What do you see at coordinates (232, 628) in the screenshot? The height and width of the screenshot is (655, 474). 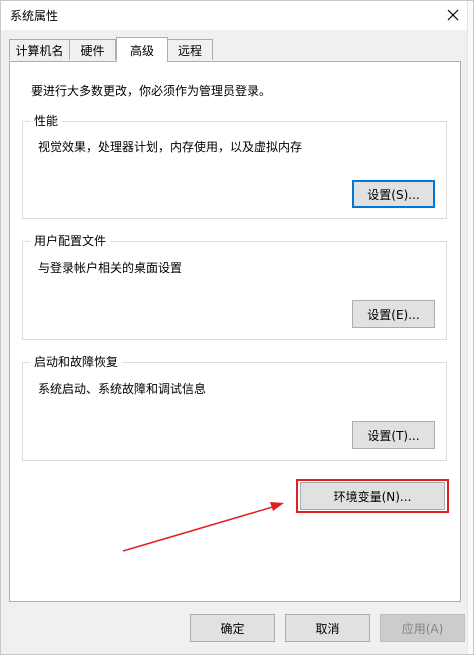 I see `ok-button: 确定` at bounding box center [232, 628].